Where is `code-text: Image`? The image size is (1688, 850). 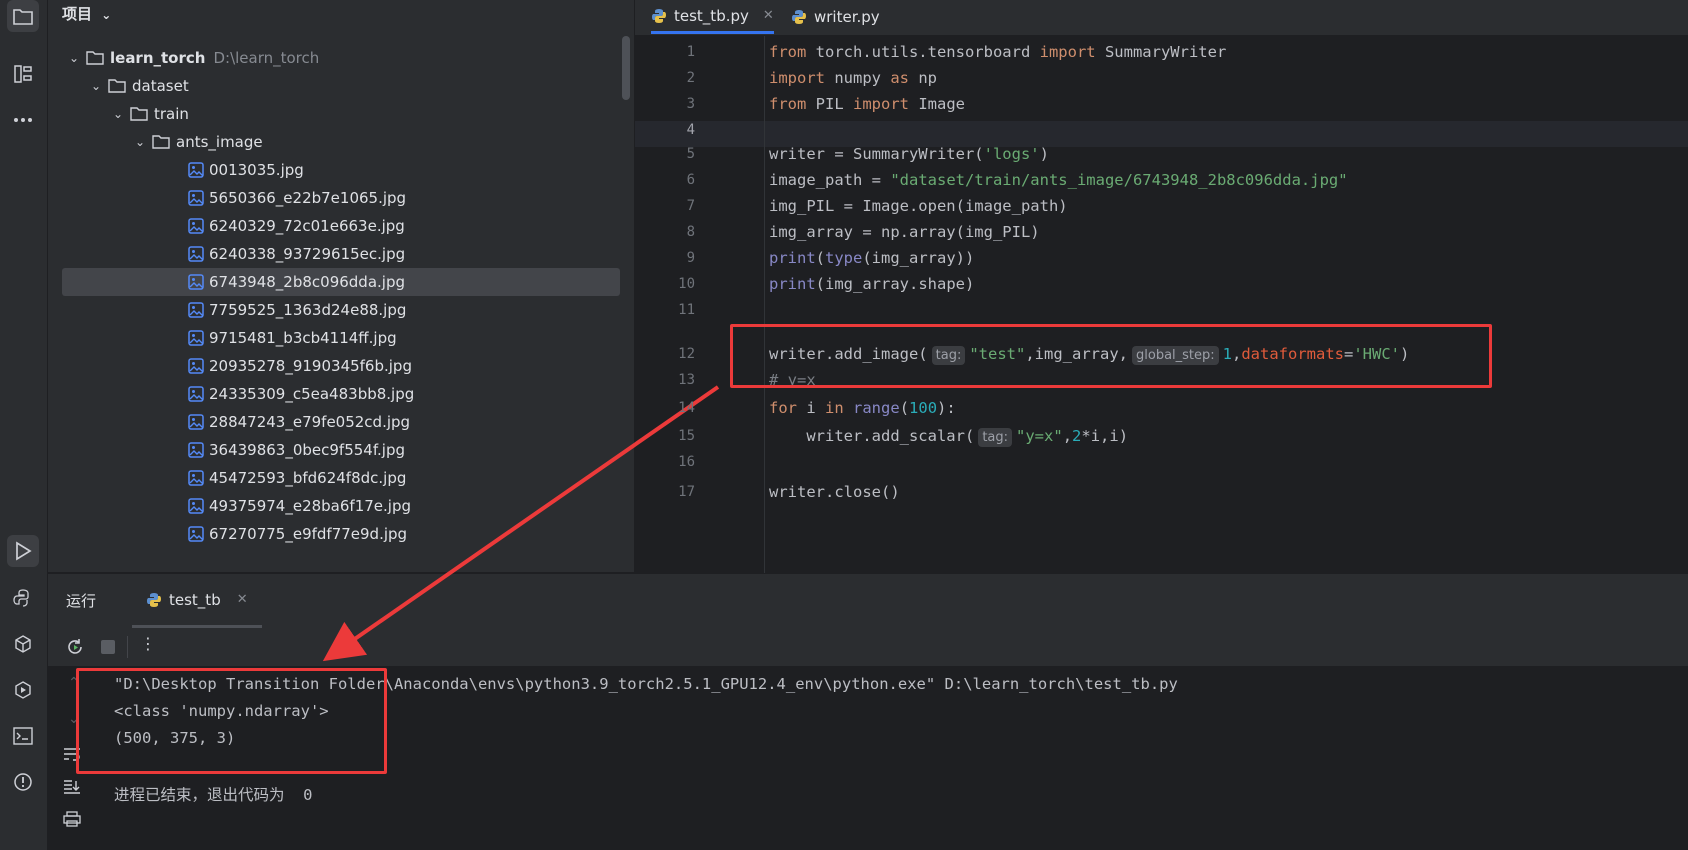 code-text: Image is located at coordinates (937, 104).